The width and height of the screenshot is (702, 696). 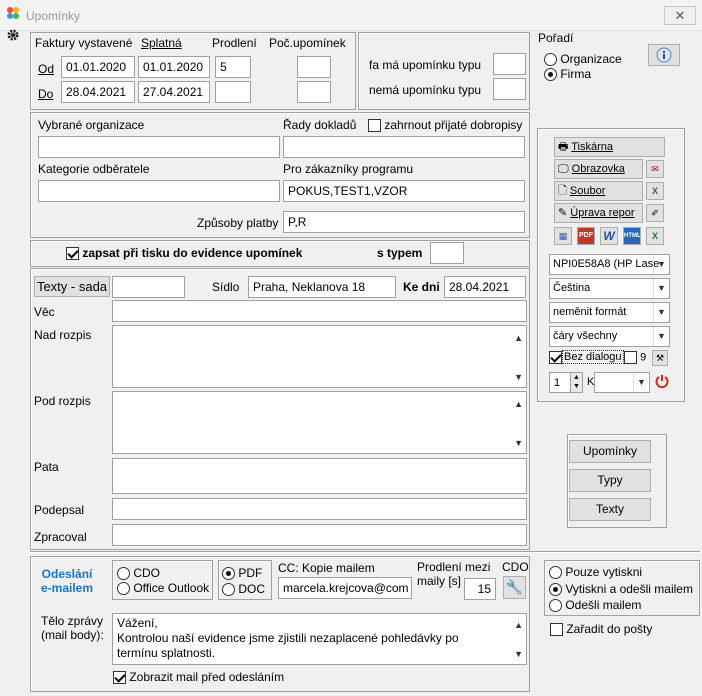 I want to click on radio-send-only: Odešli mailem, so click(x=595, y=605).